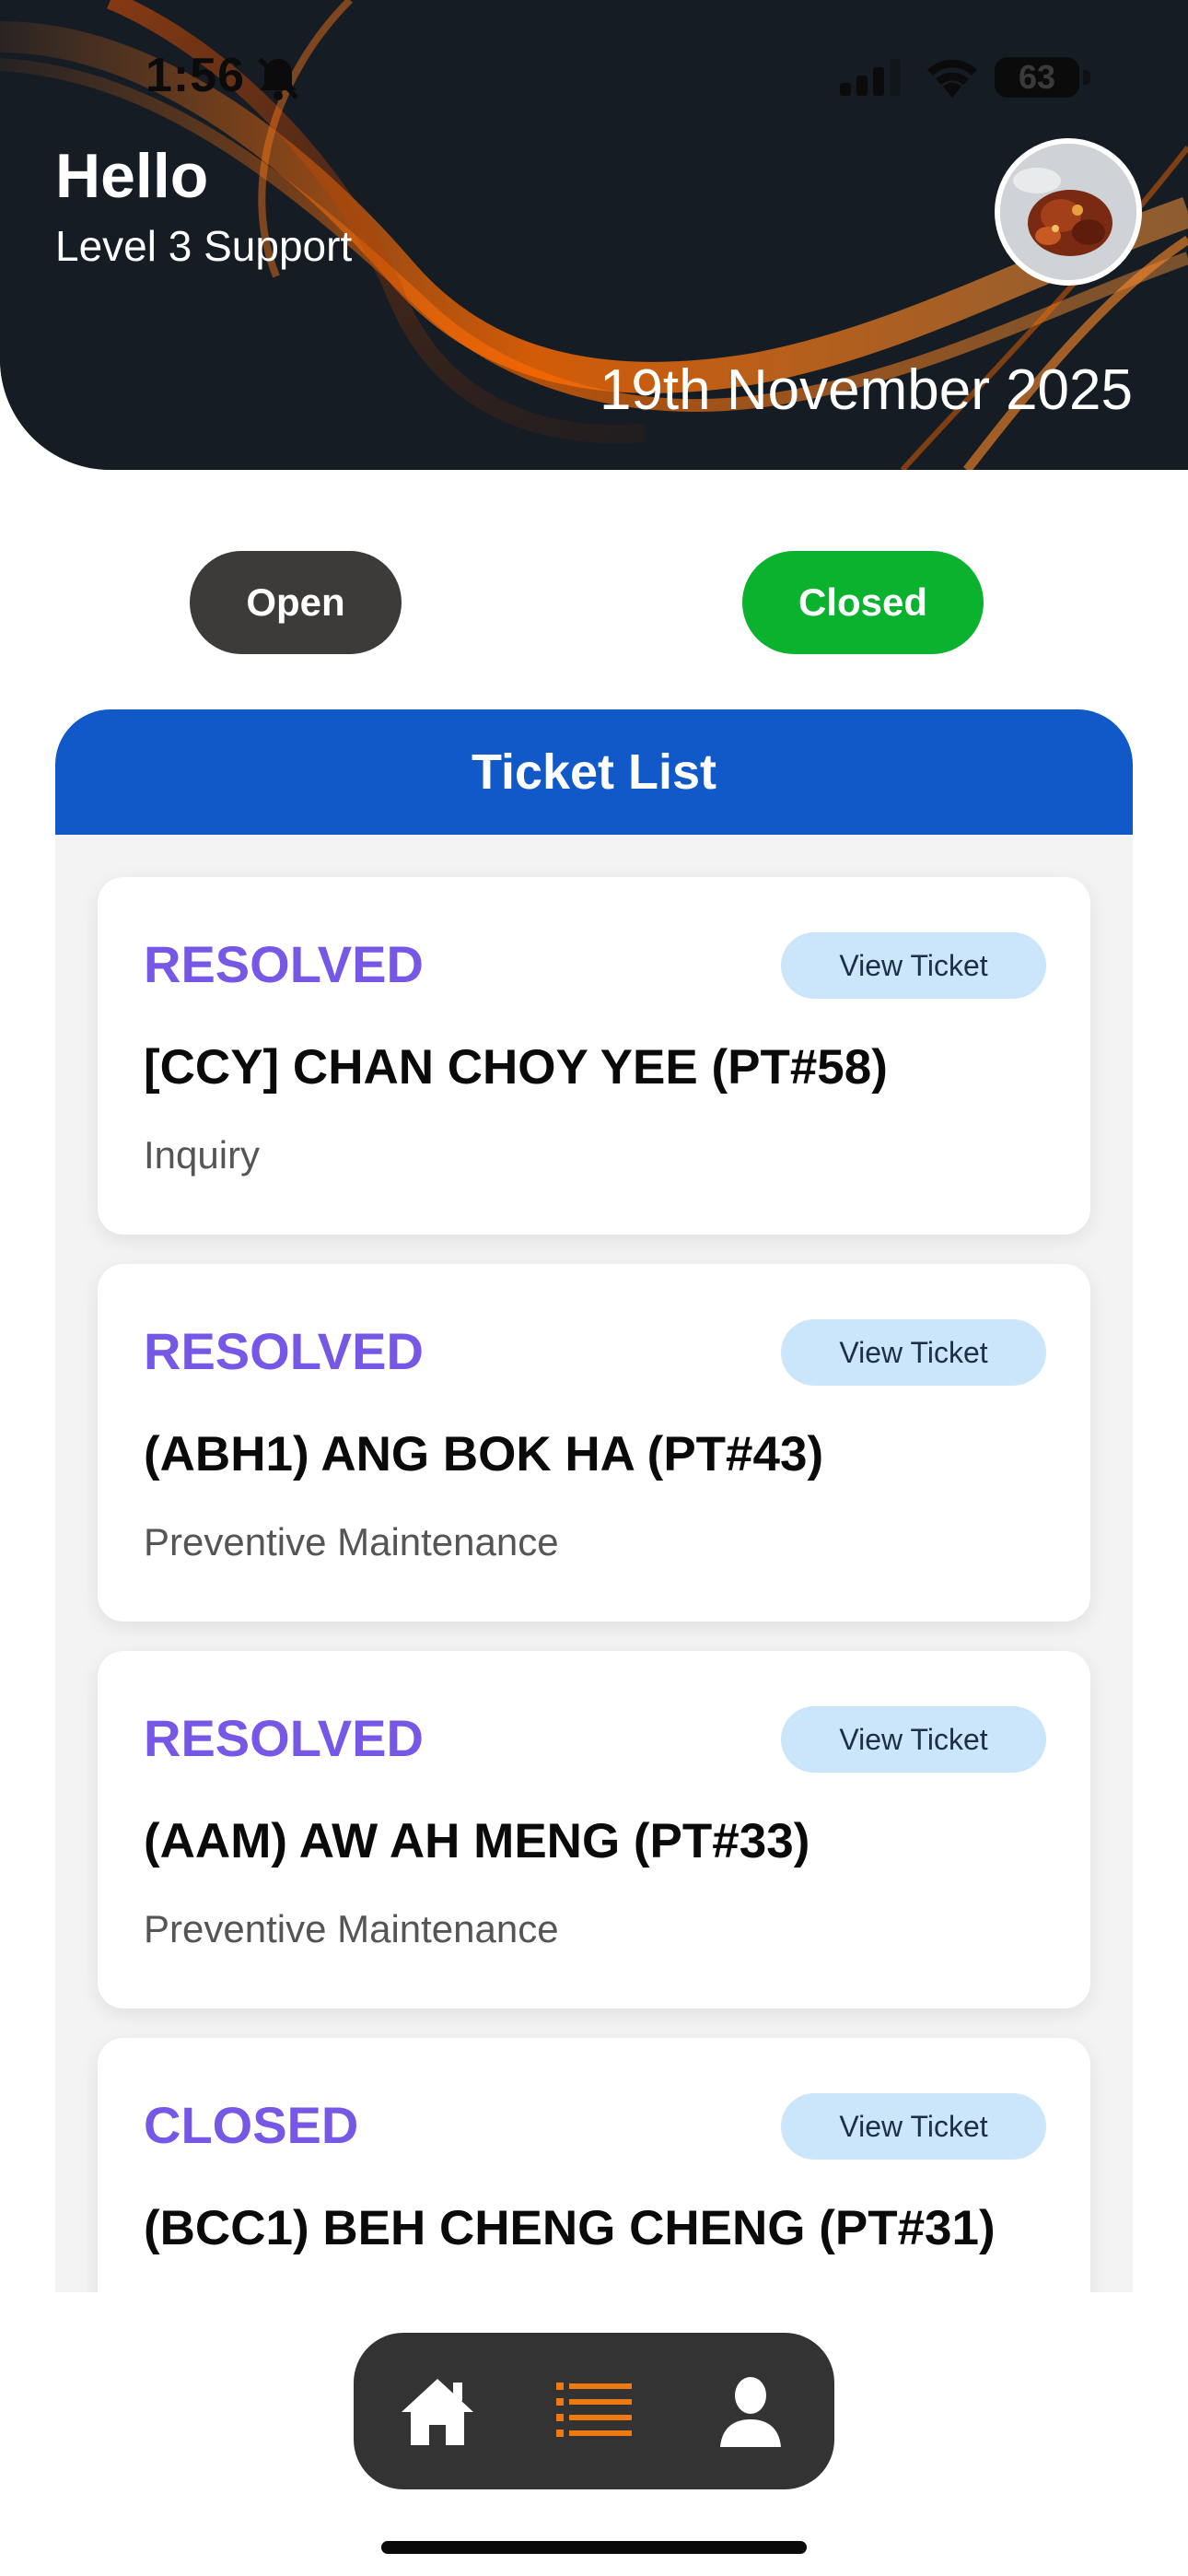 The width and height of the screenshot is (1188, 2576). Describe the element at coordinates (866, 390) in the screenshot. I see `current-date: 19th November 2025` at that location.